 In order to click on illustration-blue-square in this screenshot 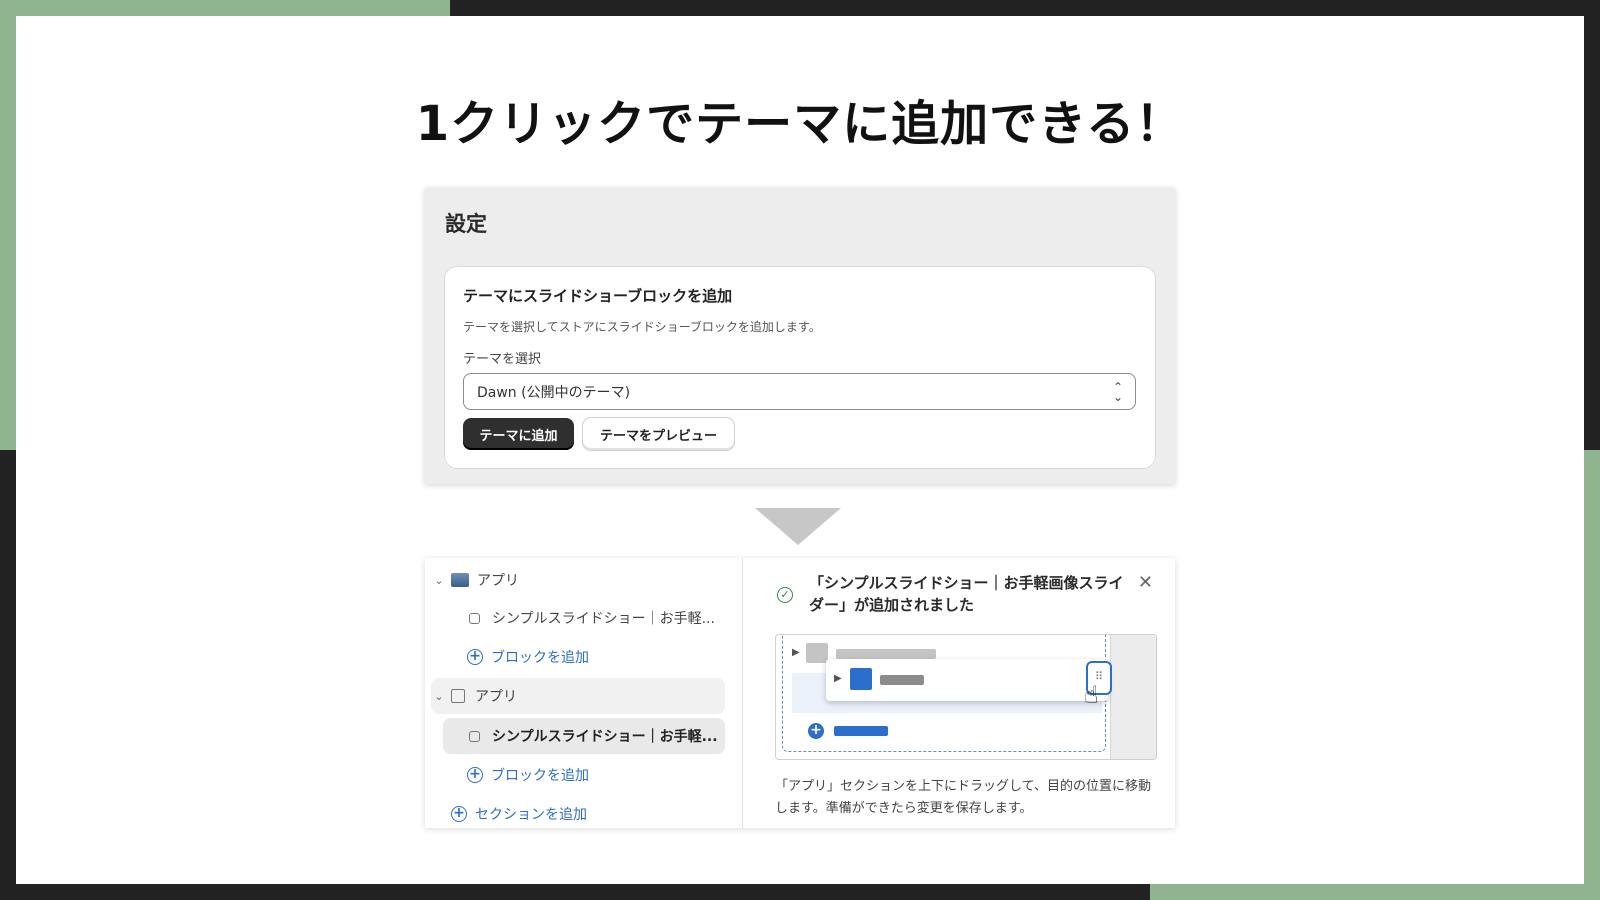, I will do `click(861, 679)`.